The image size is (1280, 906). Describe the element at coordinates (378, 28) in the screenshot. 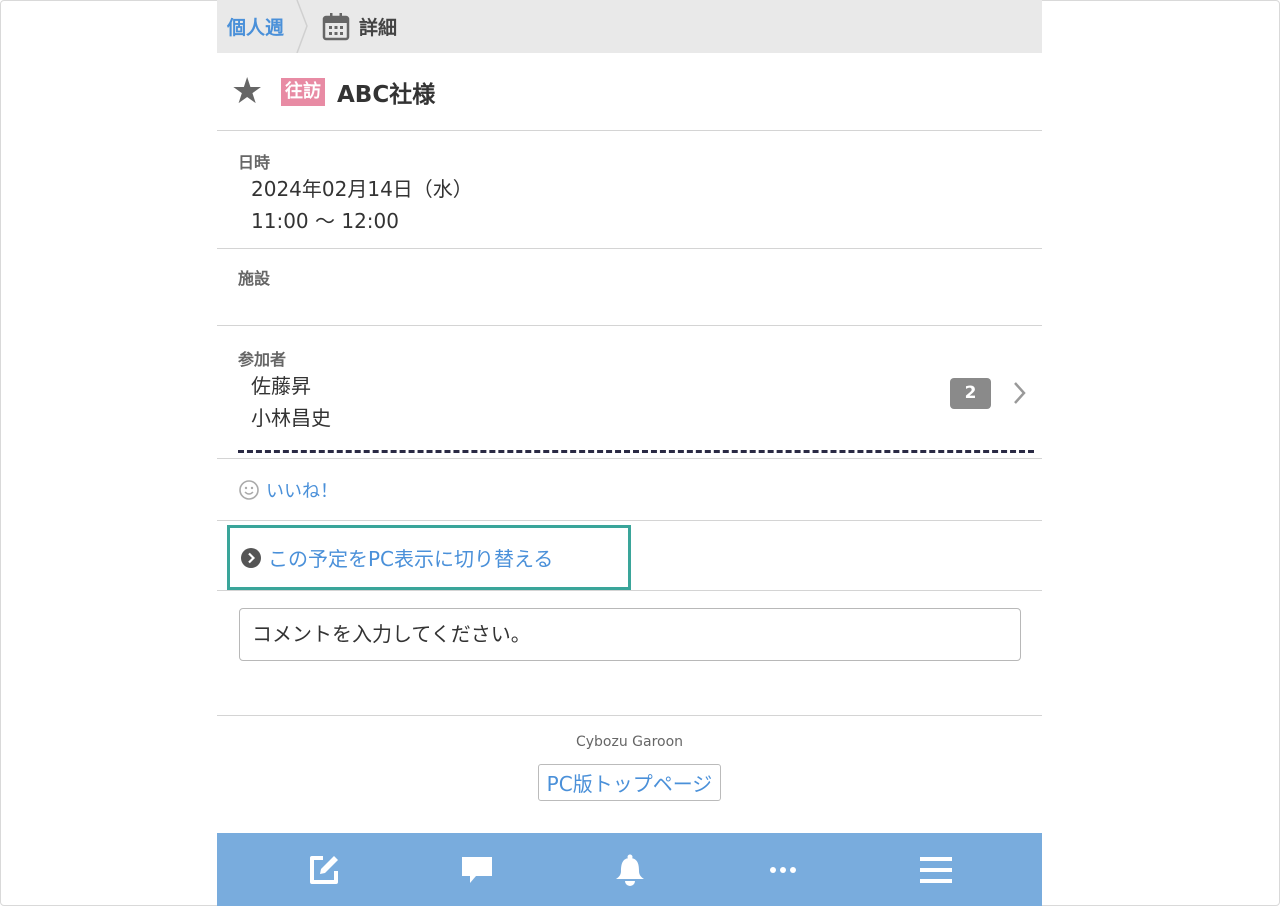

I see `breadcrumb-current-label: 詳細` at that location.